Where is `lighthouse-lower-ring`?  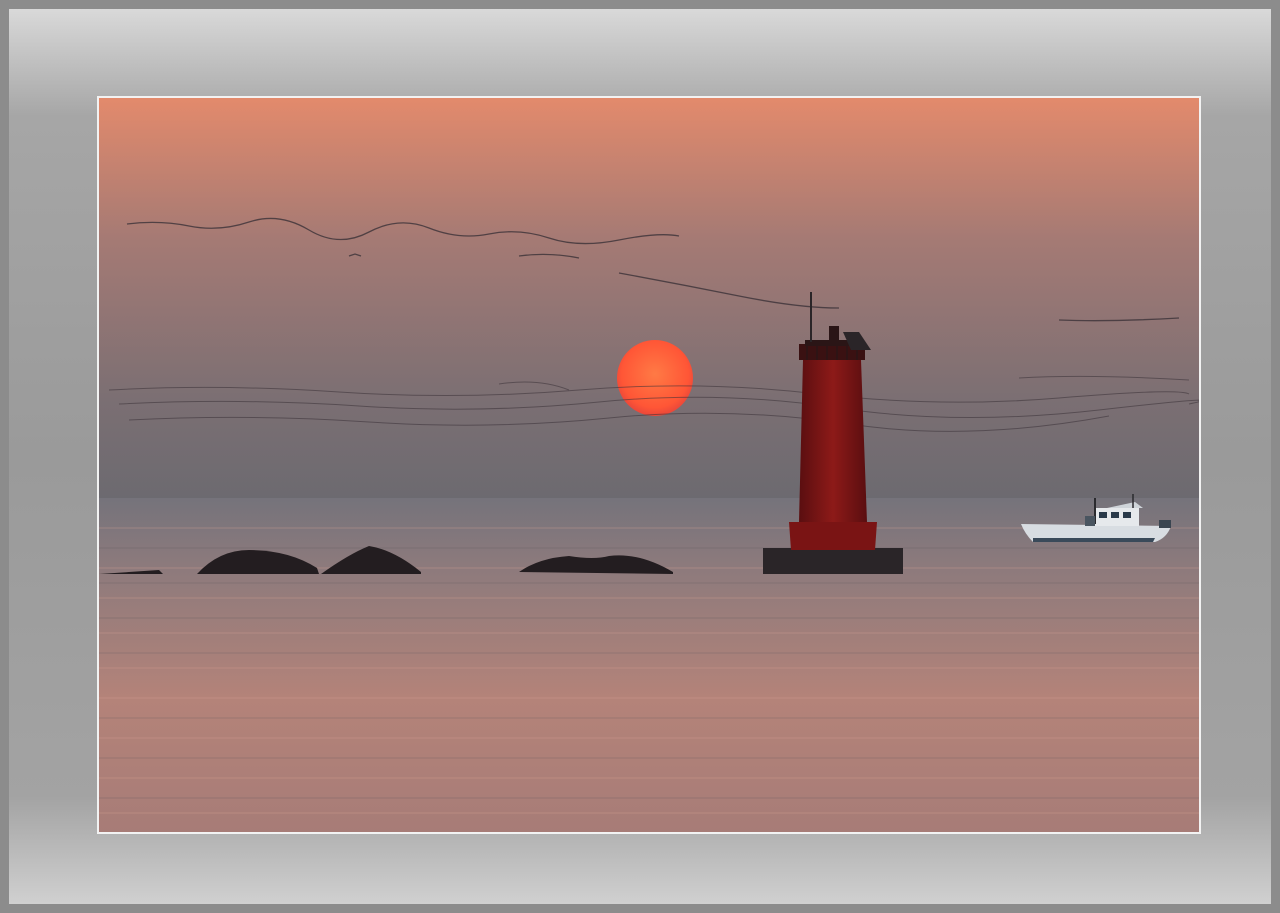 lighthouse-lower-ring is located at coordinates (833, 536).